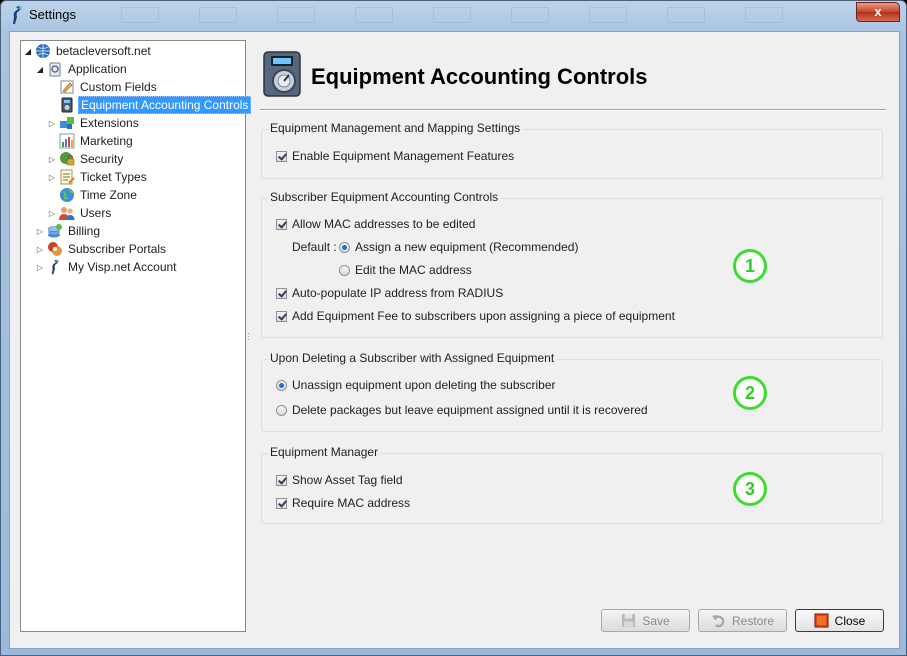 The height and width of the screenshot is (656, 907). I want to click on tree-node-security: ▷ Security, so click(86, 159).